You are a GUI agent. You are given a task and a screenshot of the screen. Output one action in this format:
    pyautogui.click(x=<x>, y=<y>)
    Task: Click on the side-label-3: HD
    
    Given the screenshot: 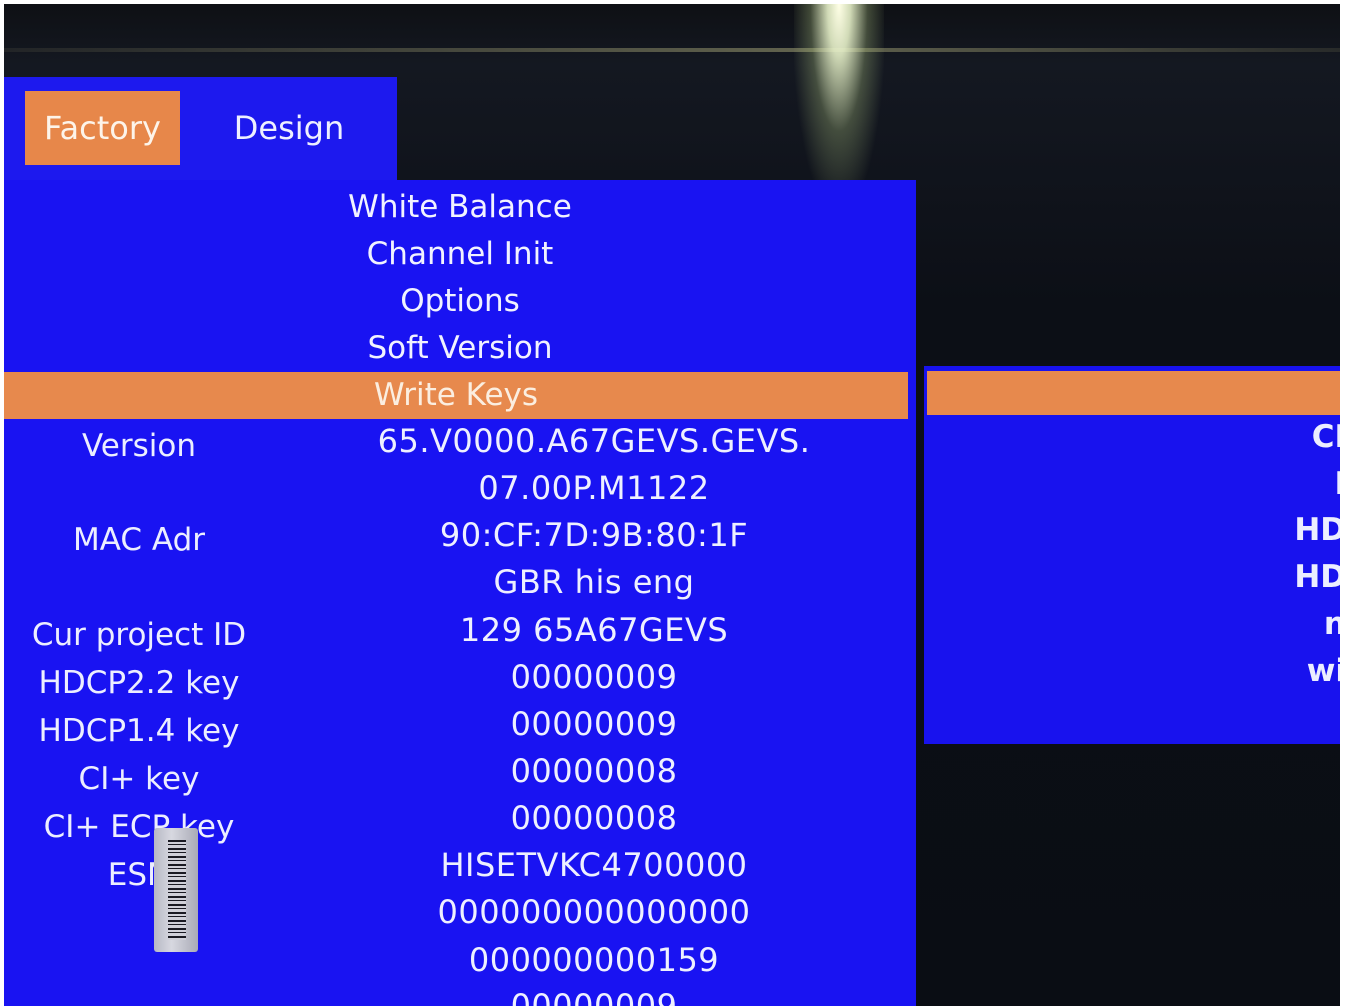 What is the action you would take?
    pyautogui.click(x=1317, y=530)
    